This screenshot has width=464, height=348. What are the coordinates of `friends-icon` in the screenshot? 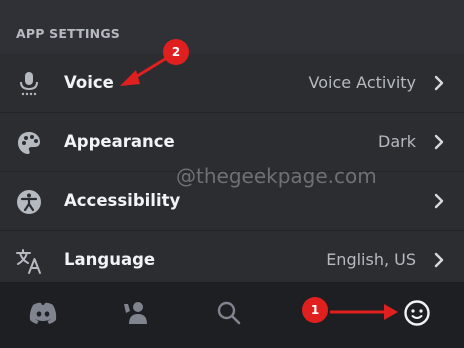 It's located at (135, 313).